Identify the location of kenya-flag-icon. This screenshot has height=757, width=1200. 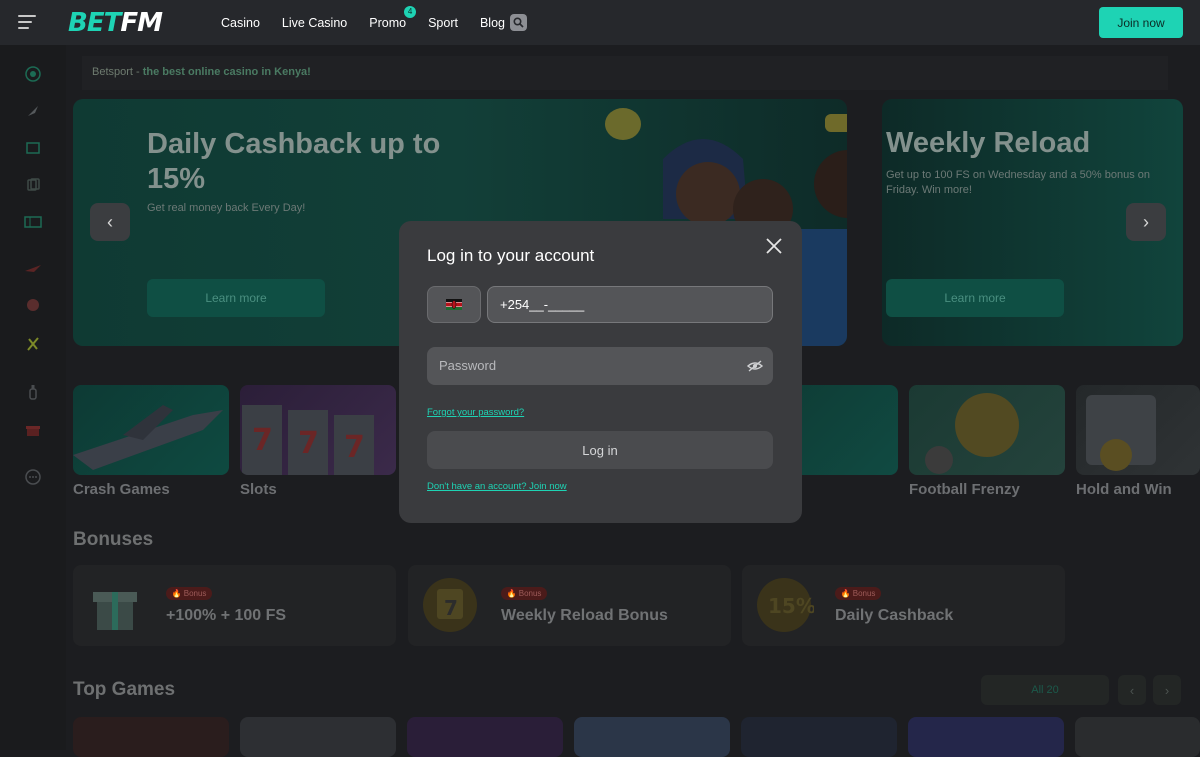
(454, 304).